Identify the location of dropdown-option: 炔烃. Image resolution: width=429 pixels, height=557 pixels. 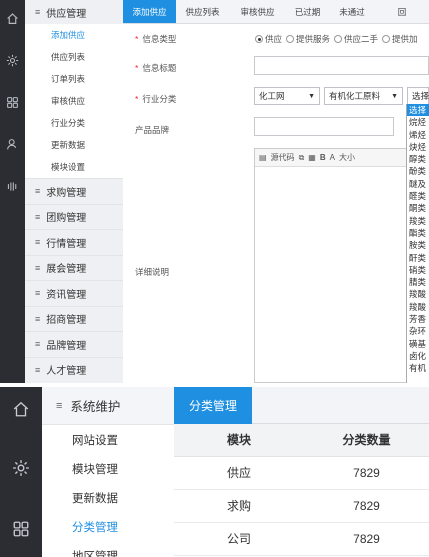
(418, 147).